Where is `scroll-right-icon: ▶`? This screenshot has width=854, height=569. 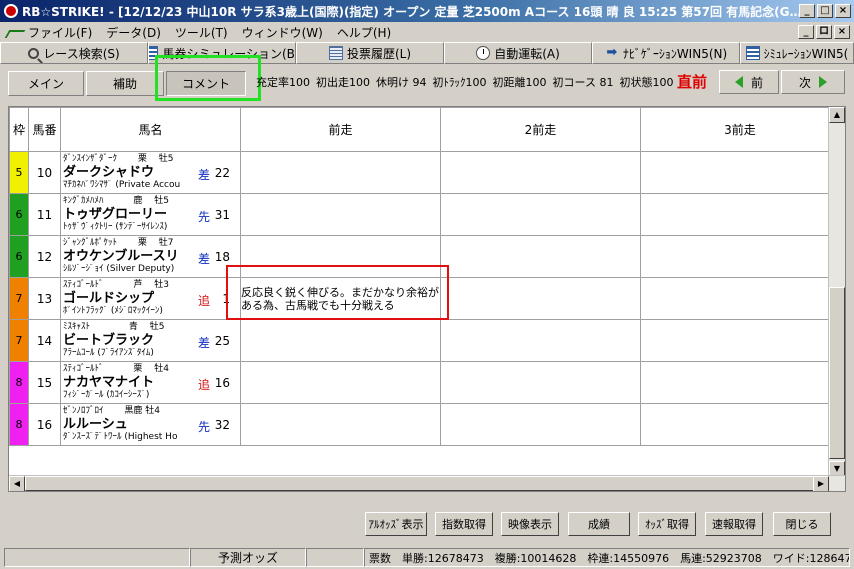 scroll-right-icon: ▶ is located at coordinates (821, 483).